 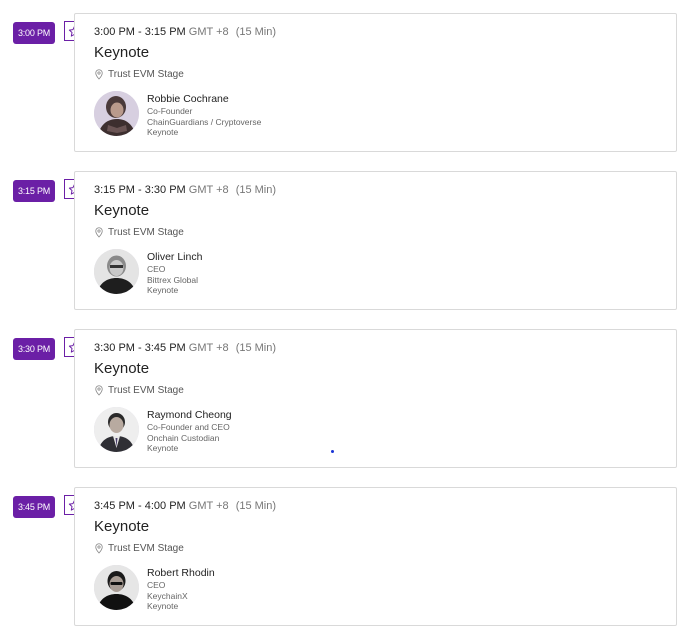 I want to click on speaker-name: Oliver Linch, so click(x=174, y=257).